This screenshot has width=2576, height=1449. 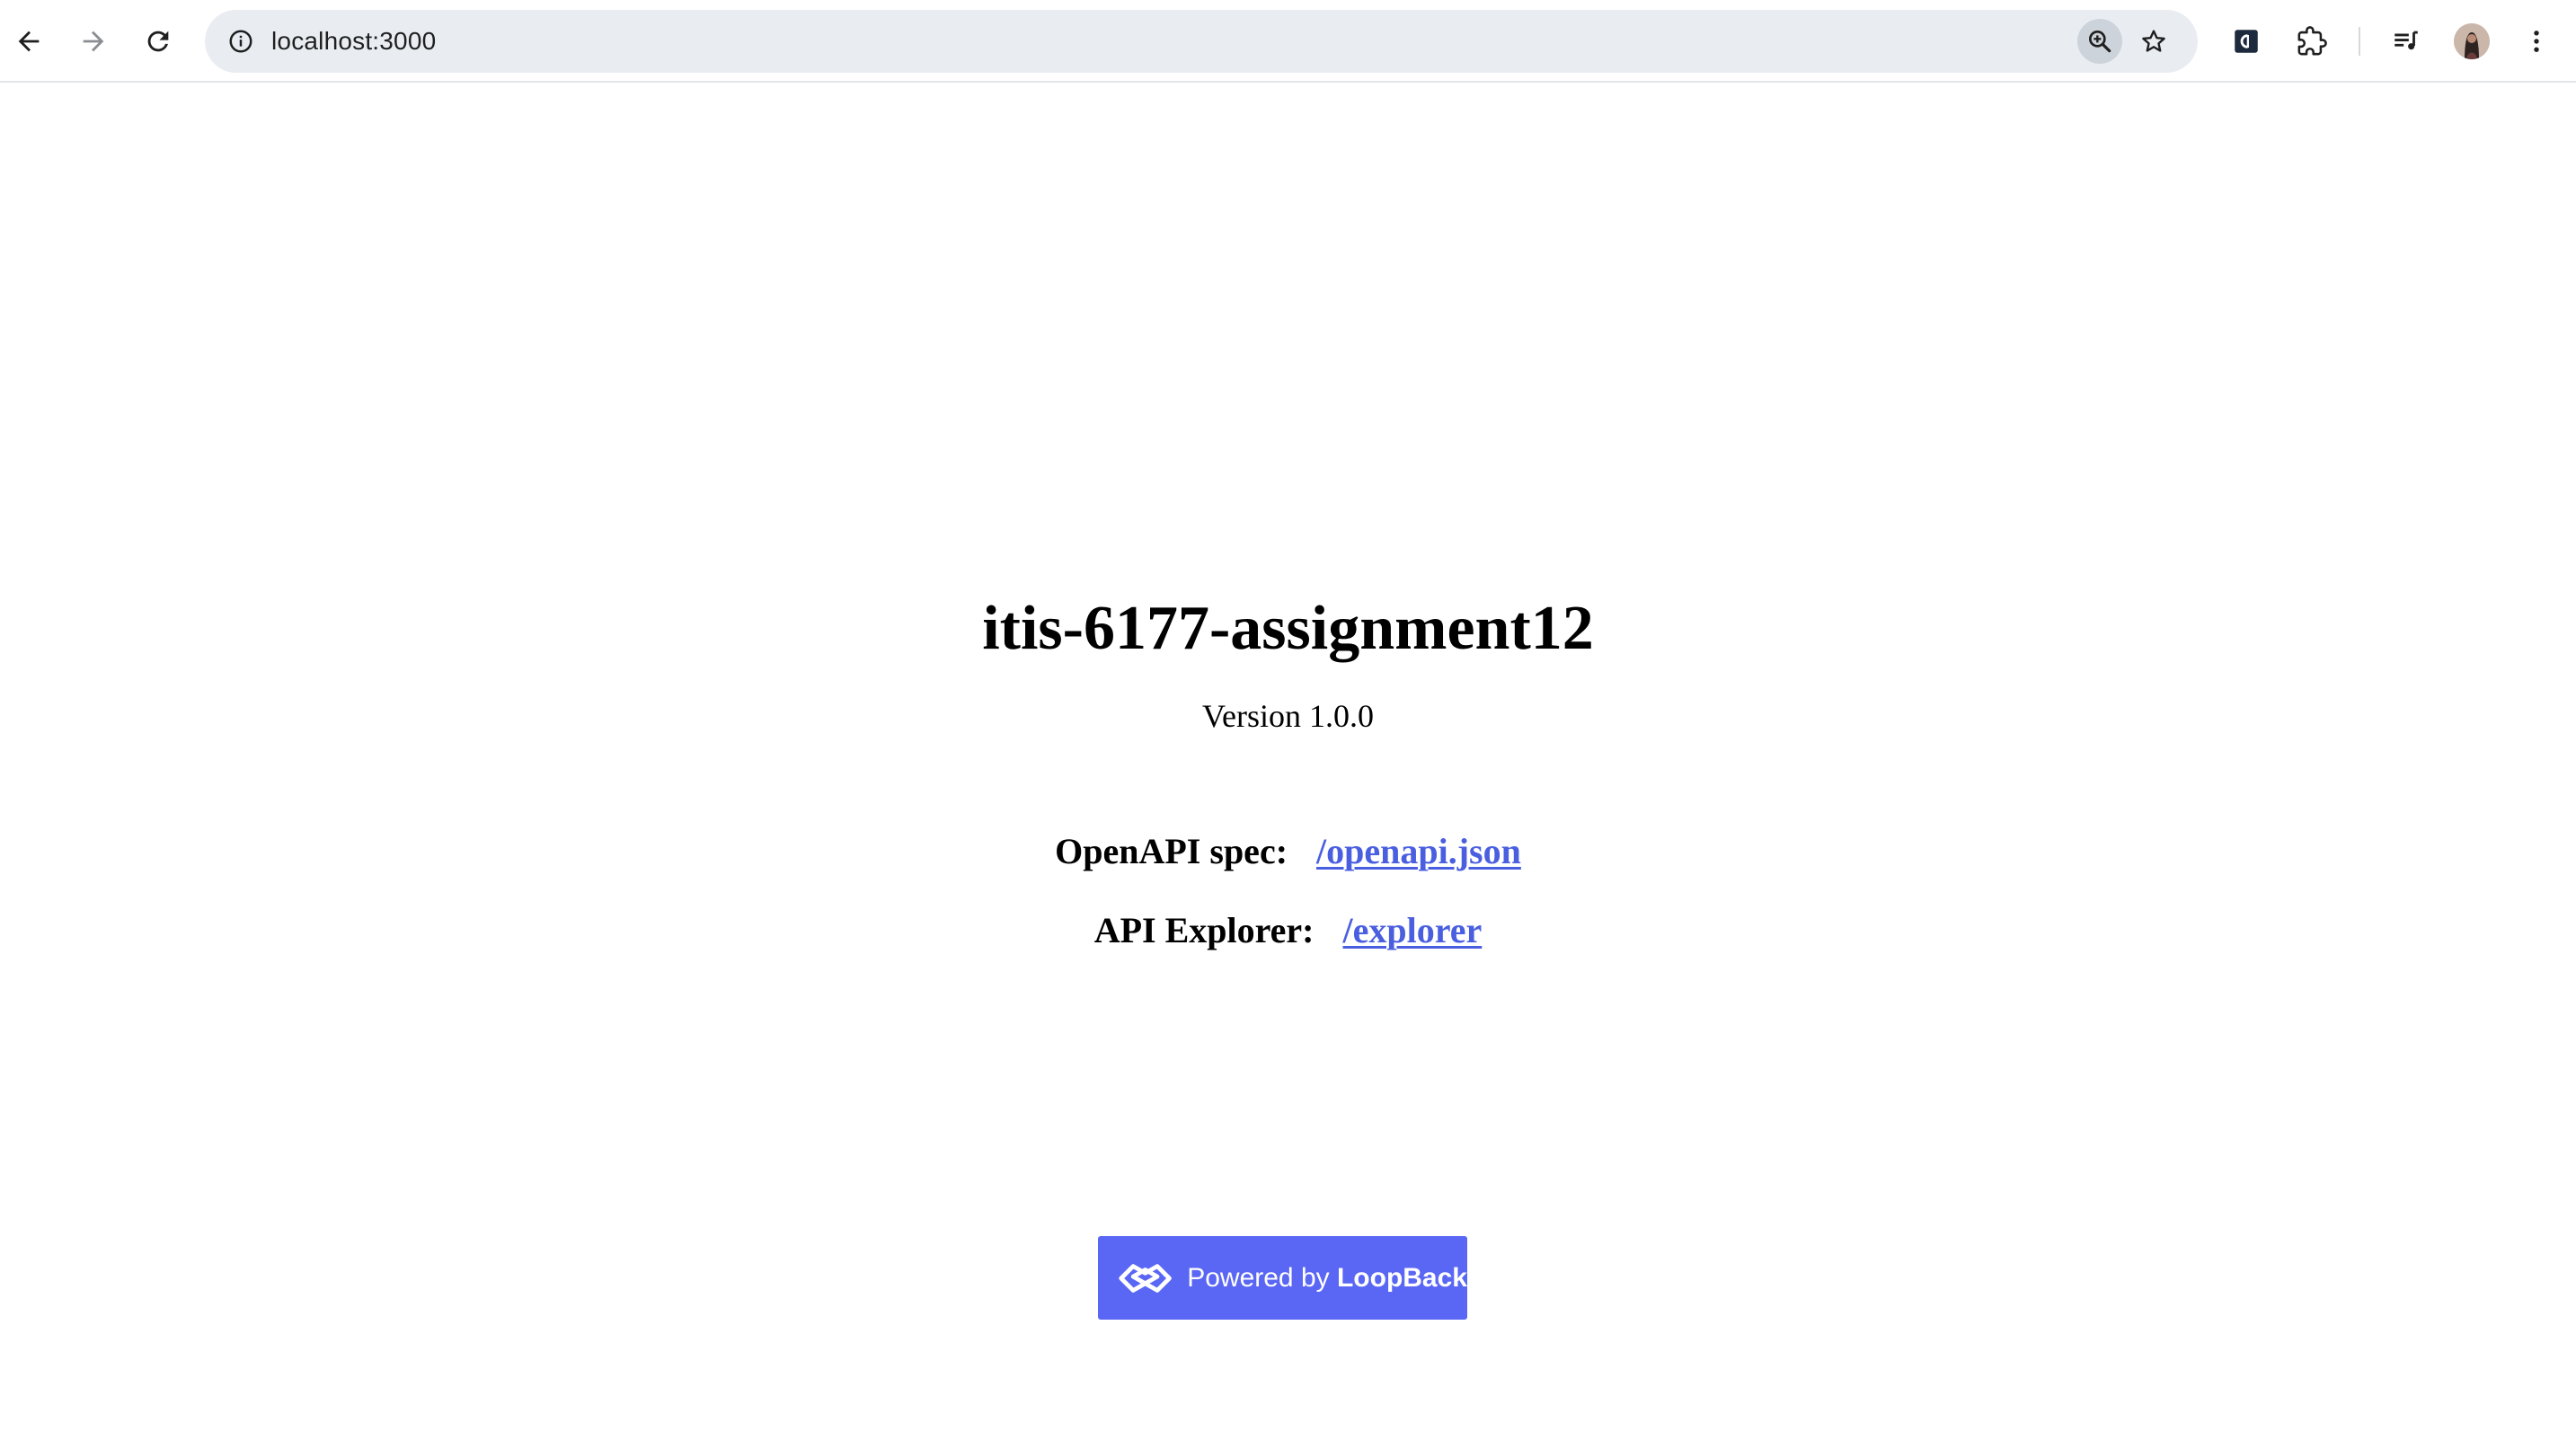 I want to click on zoom-button, so click(x=2099, y=41).